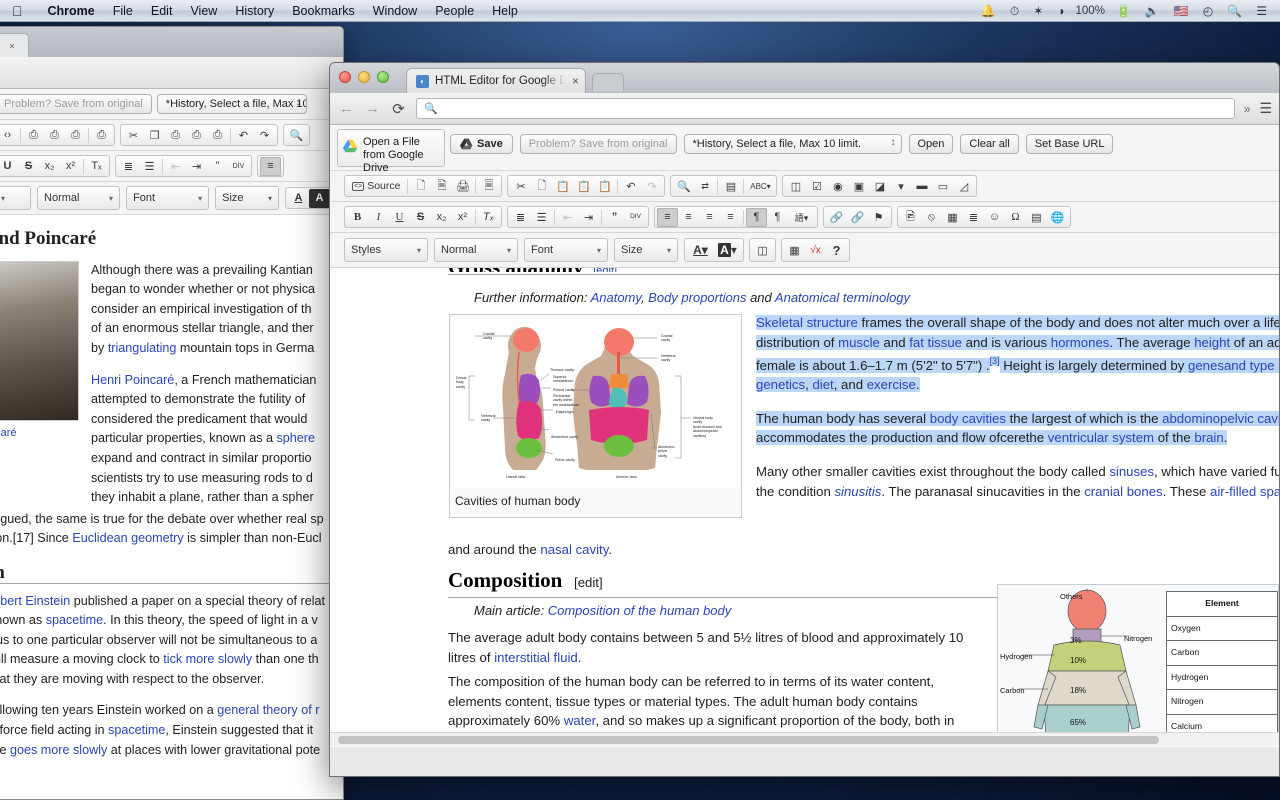 This screenshot has height=800, width=1280. I want to click on align-right-icon: ≡, so click(709, 217).